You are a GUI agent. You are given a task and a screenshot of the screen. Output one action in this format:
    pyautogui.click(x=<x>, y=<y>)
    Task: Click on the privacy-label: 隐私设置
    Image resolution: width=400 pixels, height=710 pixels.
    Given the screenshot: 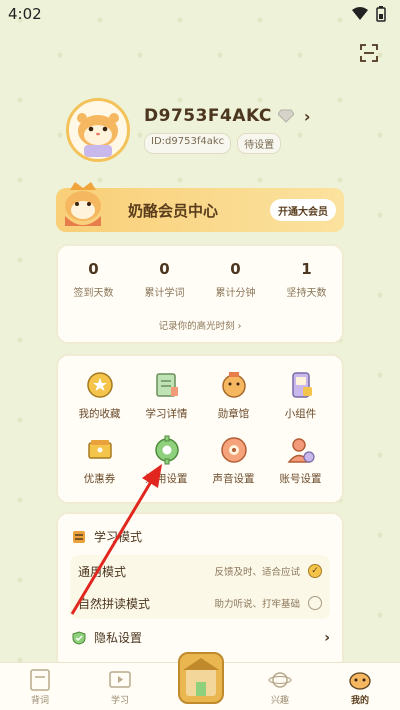 What is the action you would take?
    pyautogui.click(x=118, y=638)
    